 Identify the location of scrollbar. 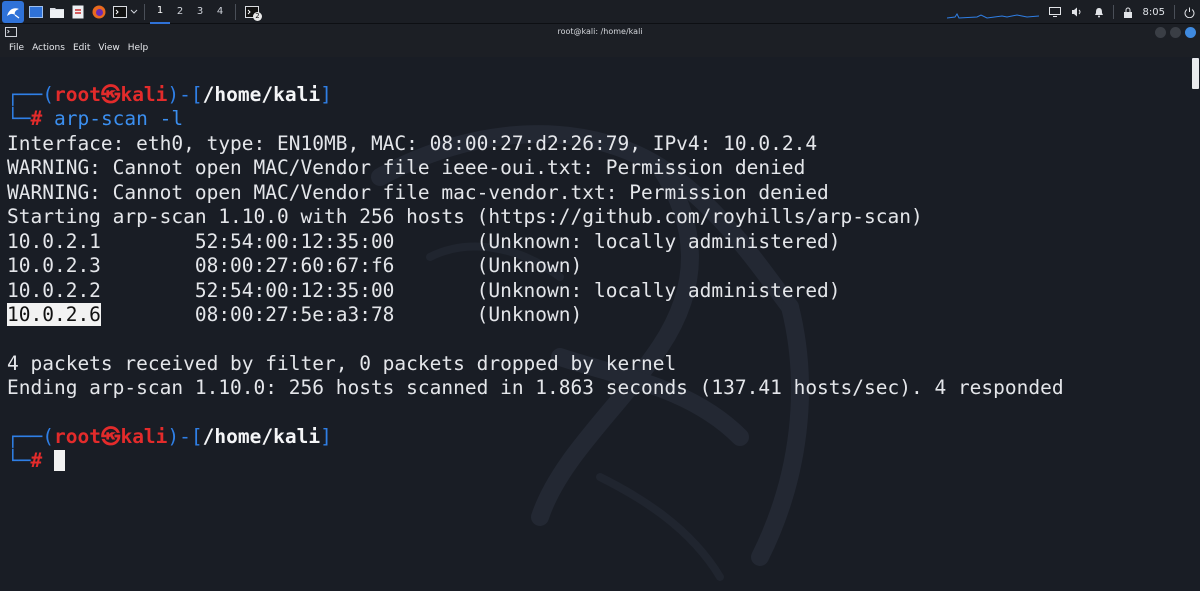
(1195, 324).